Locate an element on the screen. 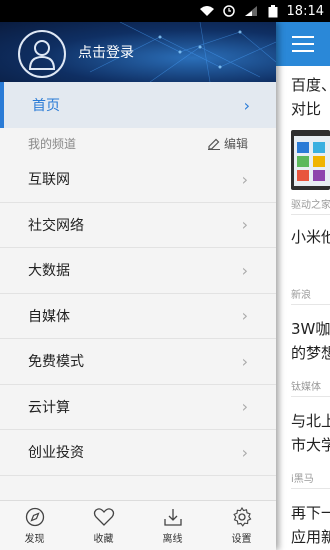 The image size is (330, 550). channel-item: 免费模式 › is located at coordinates (138, 362).